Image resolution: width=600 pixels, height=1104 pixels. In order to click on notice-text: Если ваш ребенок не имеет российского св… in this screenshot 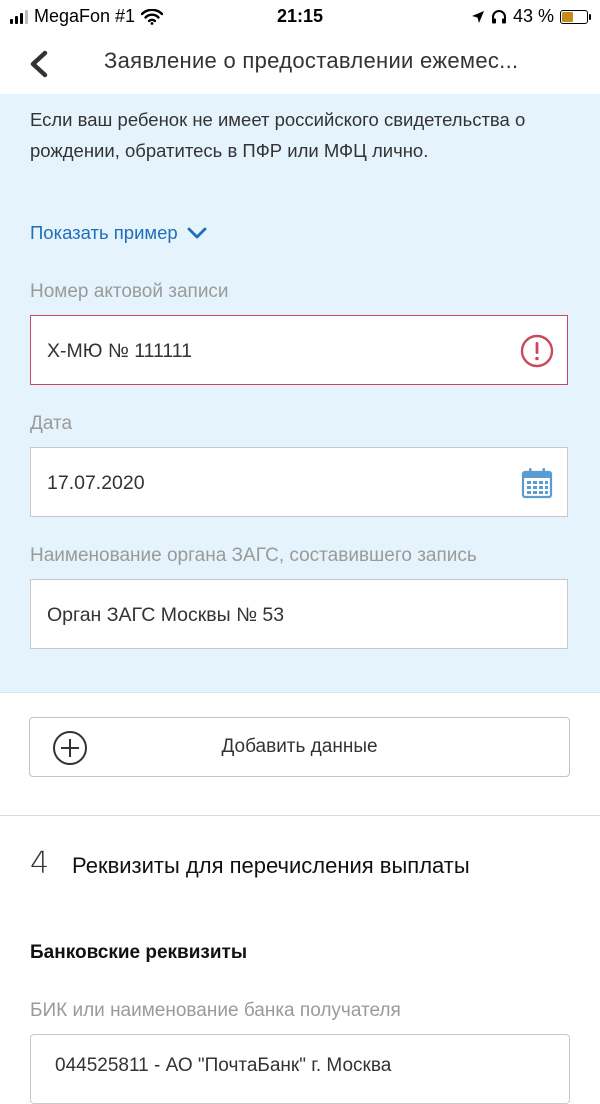, I will do `click(278, 135)`.